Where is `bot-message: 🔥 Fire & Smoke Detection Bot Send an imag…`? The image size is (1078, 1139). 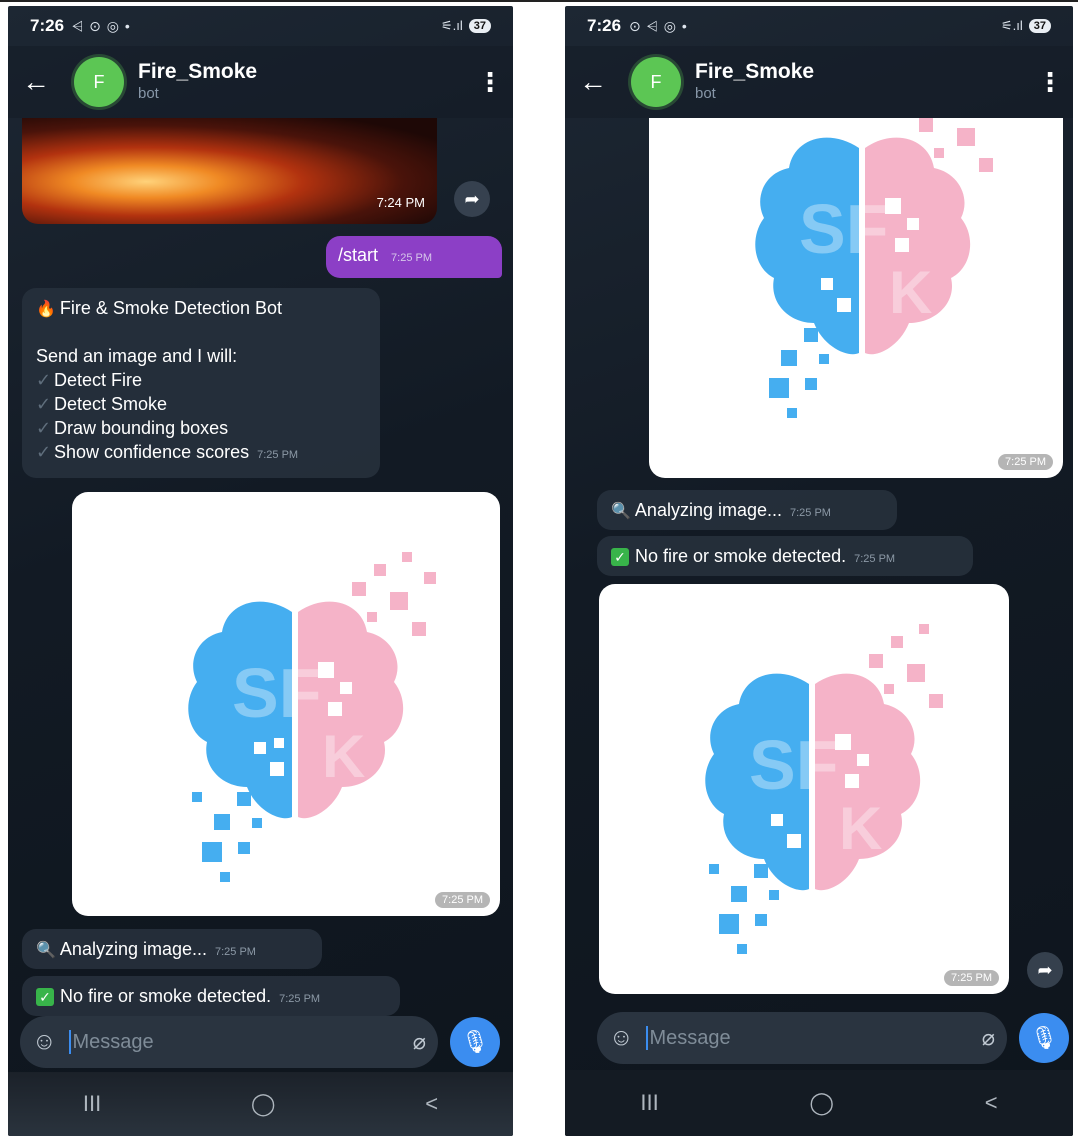 bot-message: 🔥 Fire & Smoke Detection Bot Send an imag… is located at coordinates (201, 383).